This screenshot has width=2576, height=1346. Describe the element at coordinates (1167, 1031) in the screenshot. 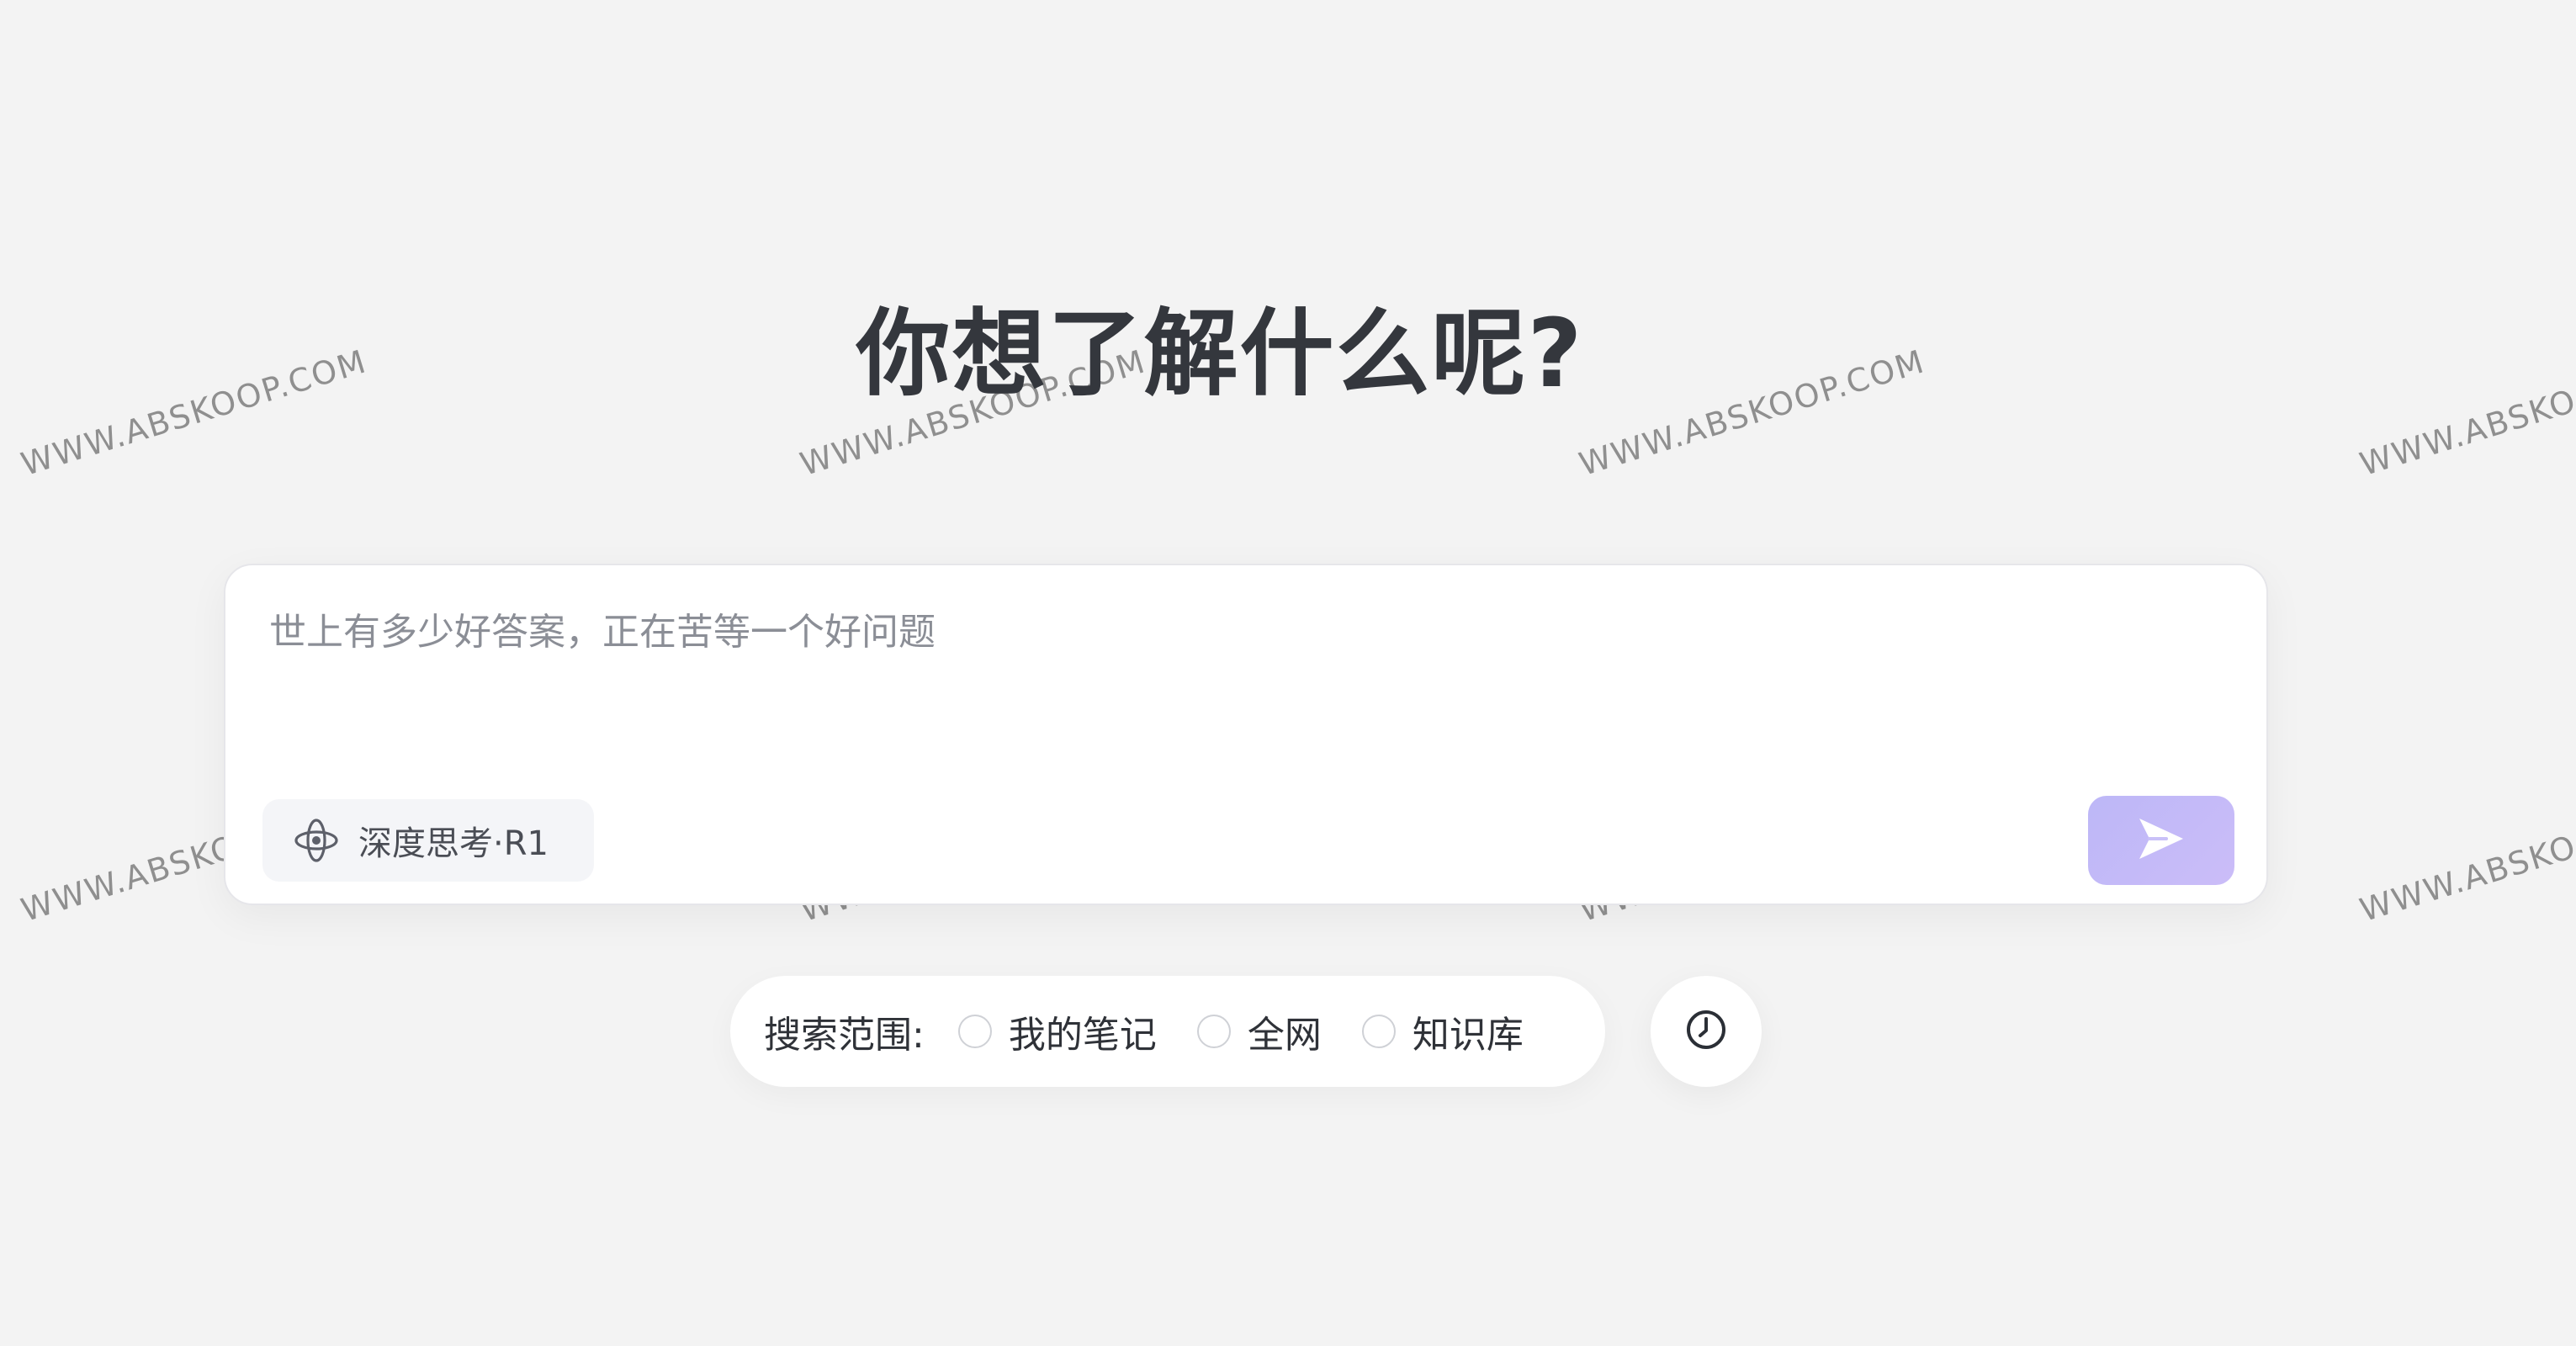

I see `search-scope-bar: 搜索范围: 我的笔记 全网 知识库` at that location.